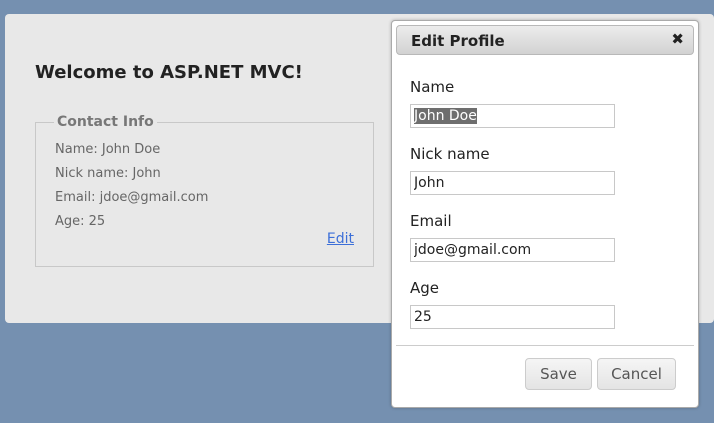  What do you see at coordinates (340, 239) in the screenshot?
I see `edit-link: Edit` at bounding box center [340, 239].